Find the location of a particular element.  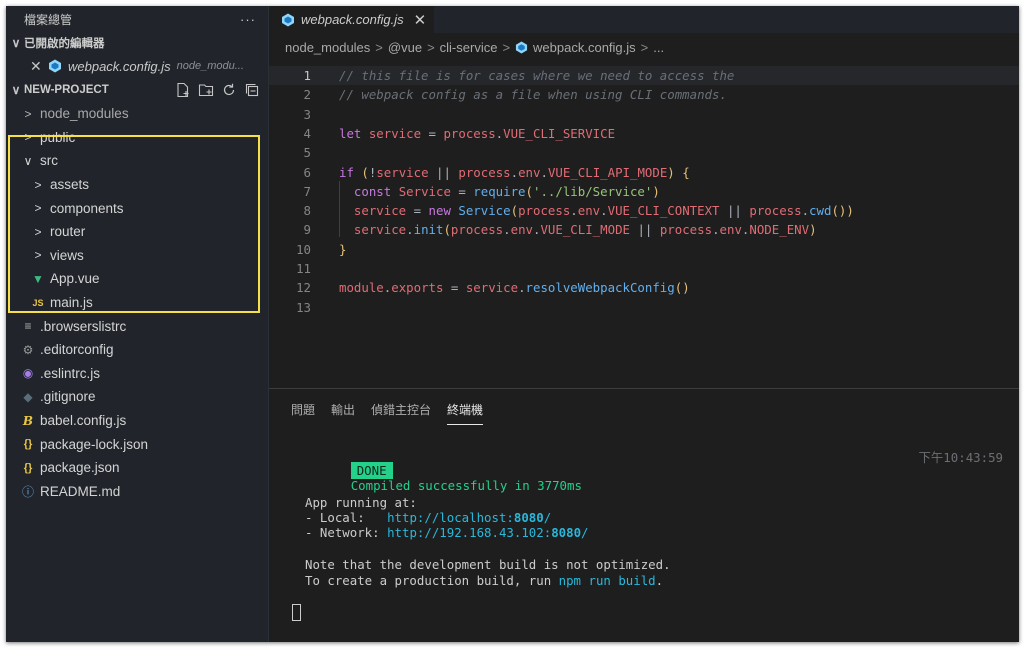

tree-item-label: src is located at coordinates (49, 161).